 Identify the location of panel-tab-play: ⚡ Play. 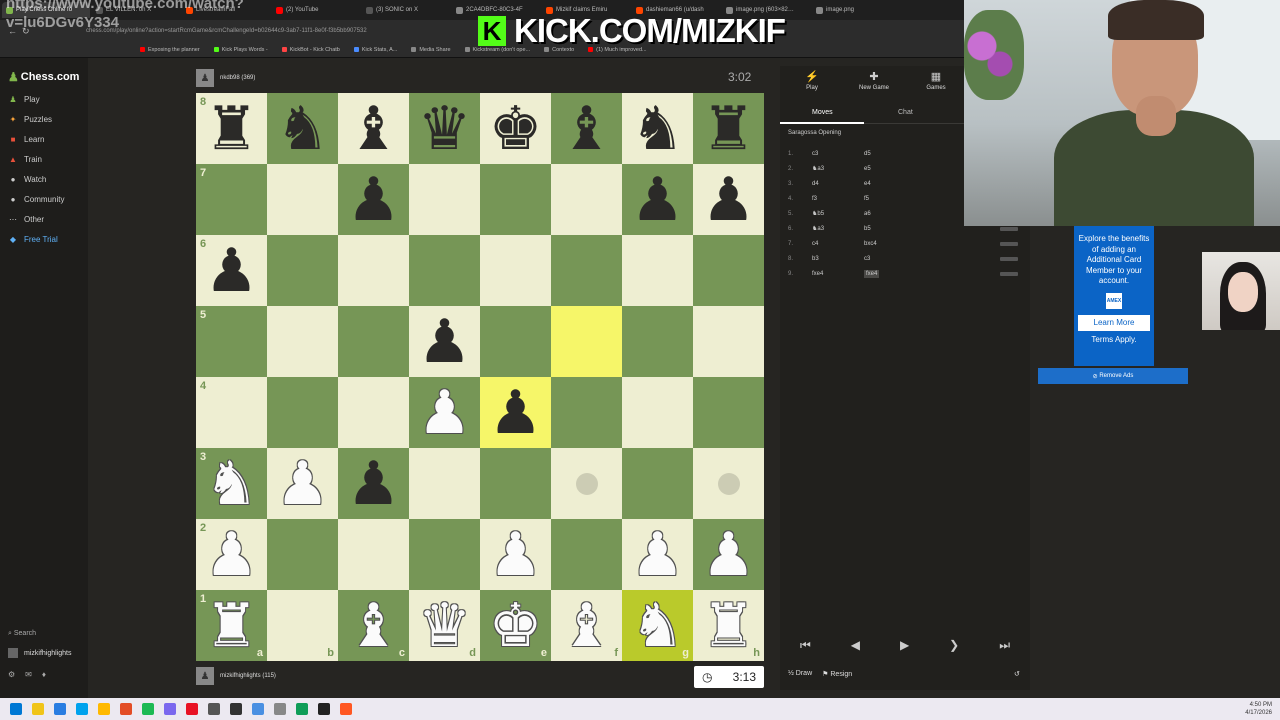
(812, 80).